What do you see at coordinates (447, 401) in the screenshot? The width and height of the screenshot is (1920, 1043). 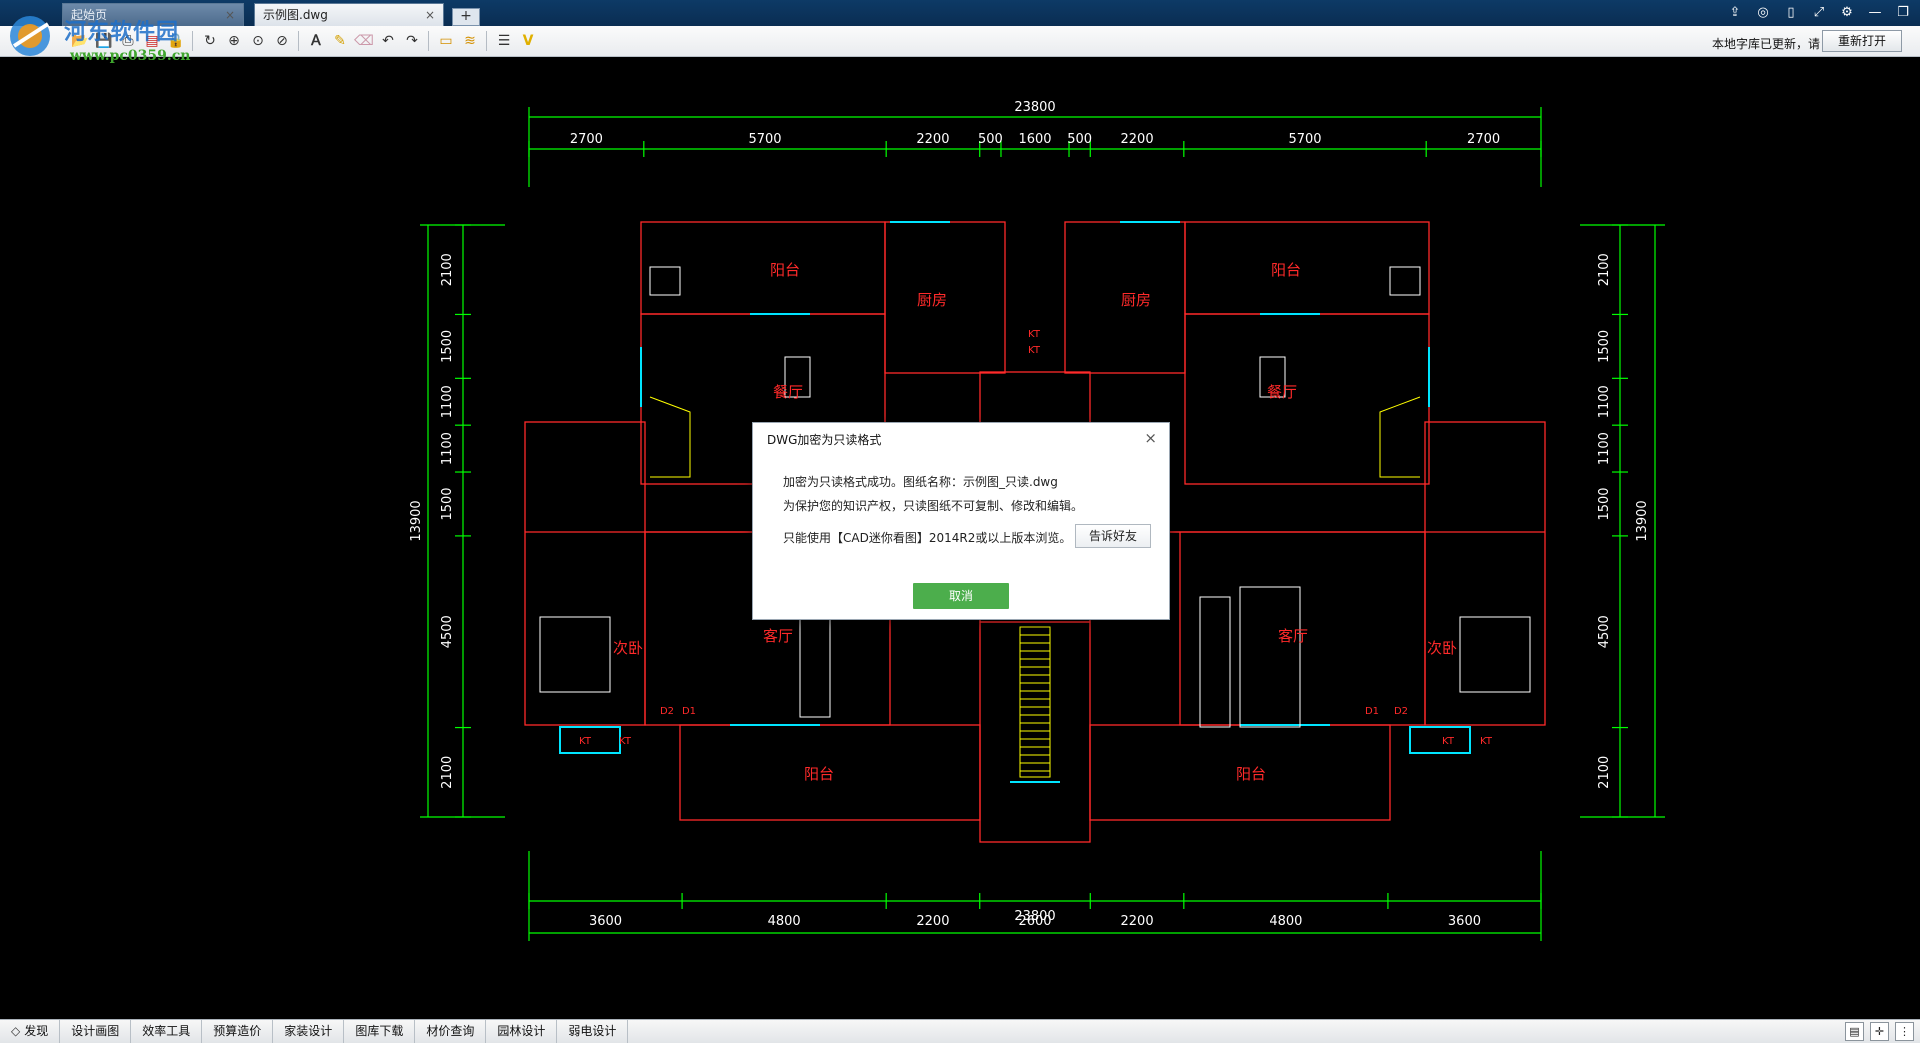 I see `dim-left-text: 1100` at bounding box center [447, 401].